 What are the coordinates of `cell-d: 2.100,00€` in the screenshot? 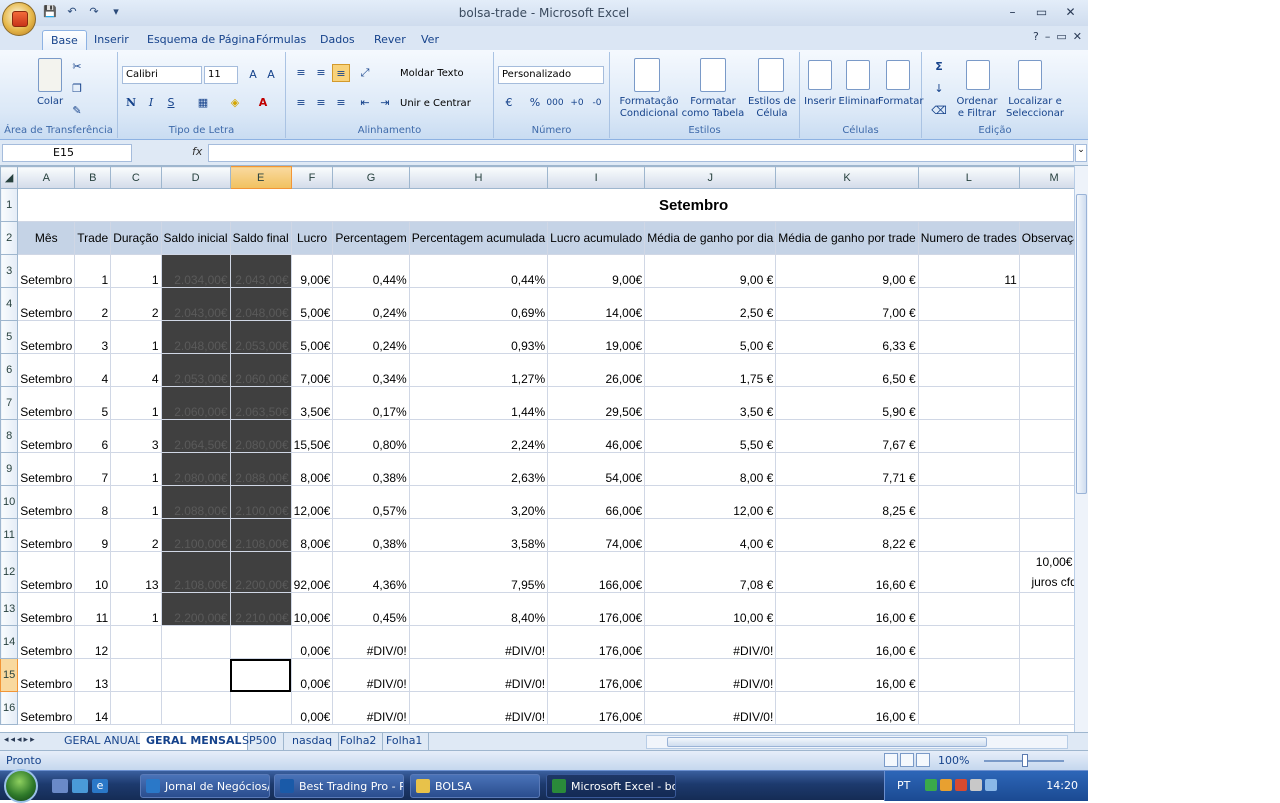 It's located at (195, 535).